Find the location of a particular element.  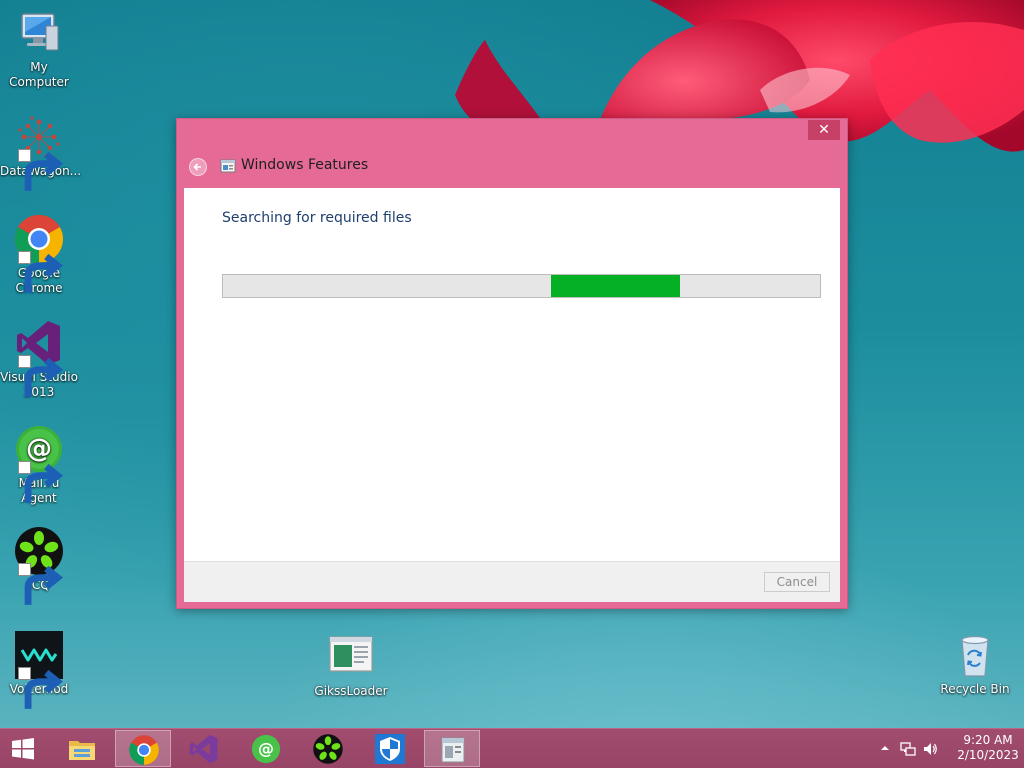

taskbar-item-windows-features is located at coordinates (452, 748).